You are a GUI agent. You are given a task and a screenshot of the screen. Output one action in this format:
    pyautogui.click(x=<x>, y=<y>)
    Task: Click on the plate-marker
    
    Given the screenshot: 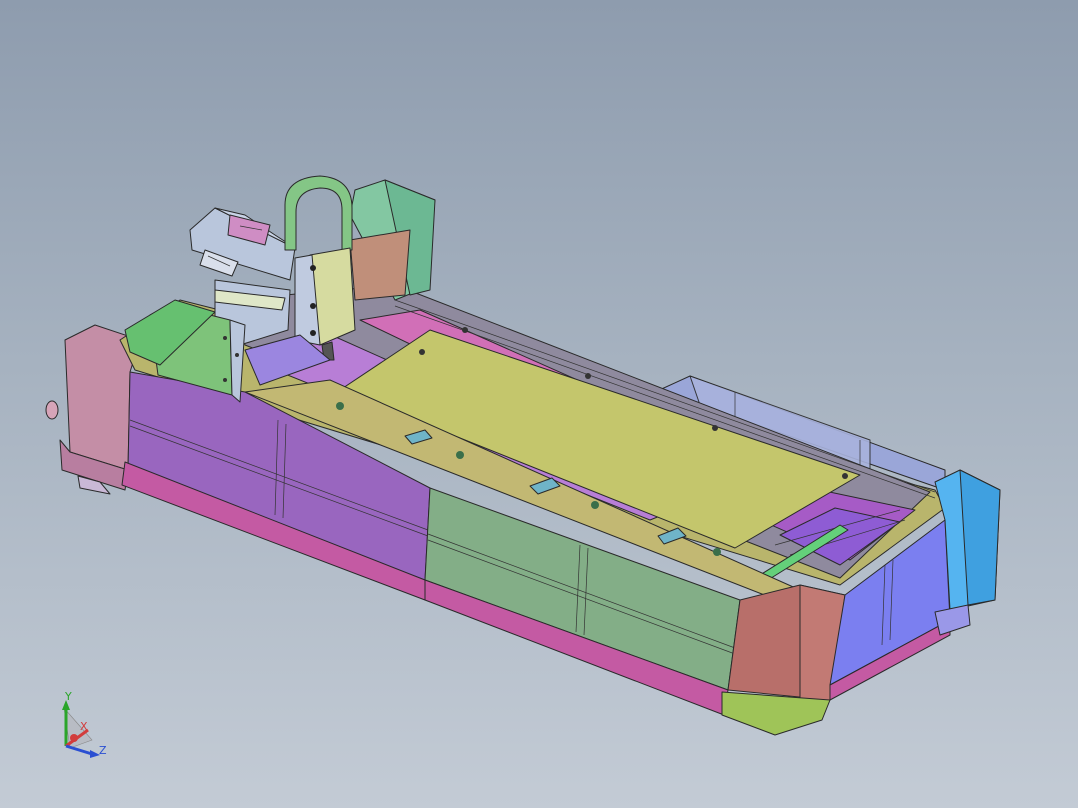 What is the action you would take?
    pyautogui.click(x=422, y=352)
    